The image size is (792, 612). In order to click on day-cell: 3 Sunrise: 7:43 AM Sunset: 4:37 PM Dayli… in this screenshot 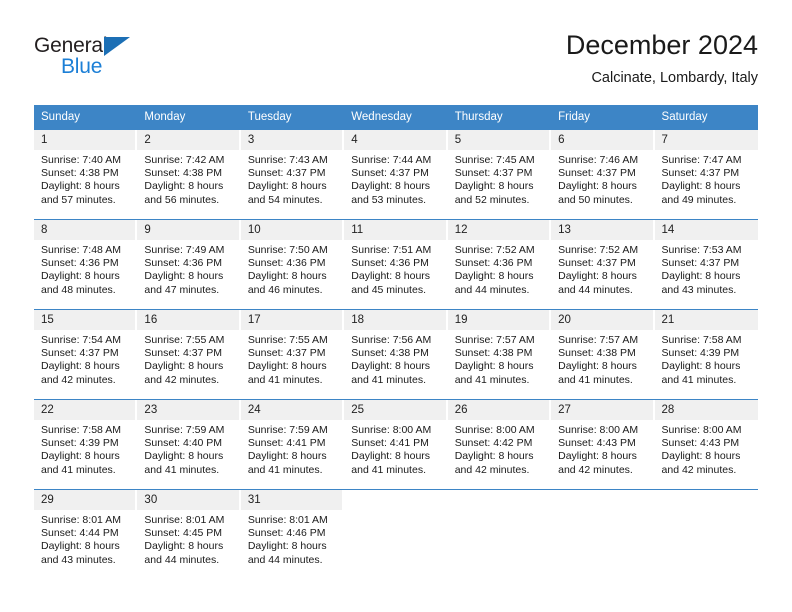, I will do `click(292, 174)`.